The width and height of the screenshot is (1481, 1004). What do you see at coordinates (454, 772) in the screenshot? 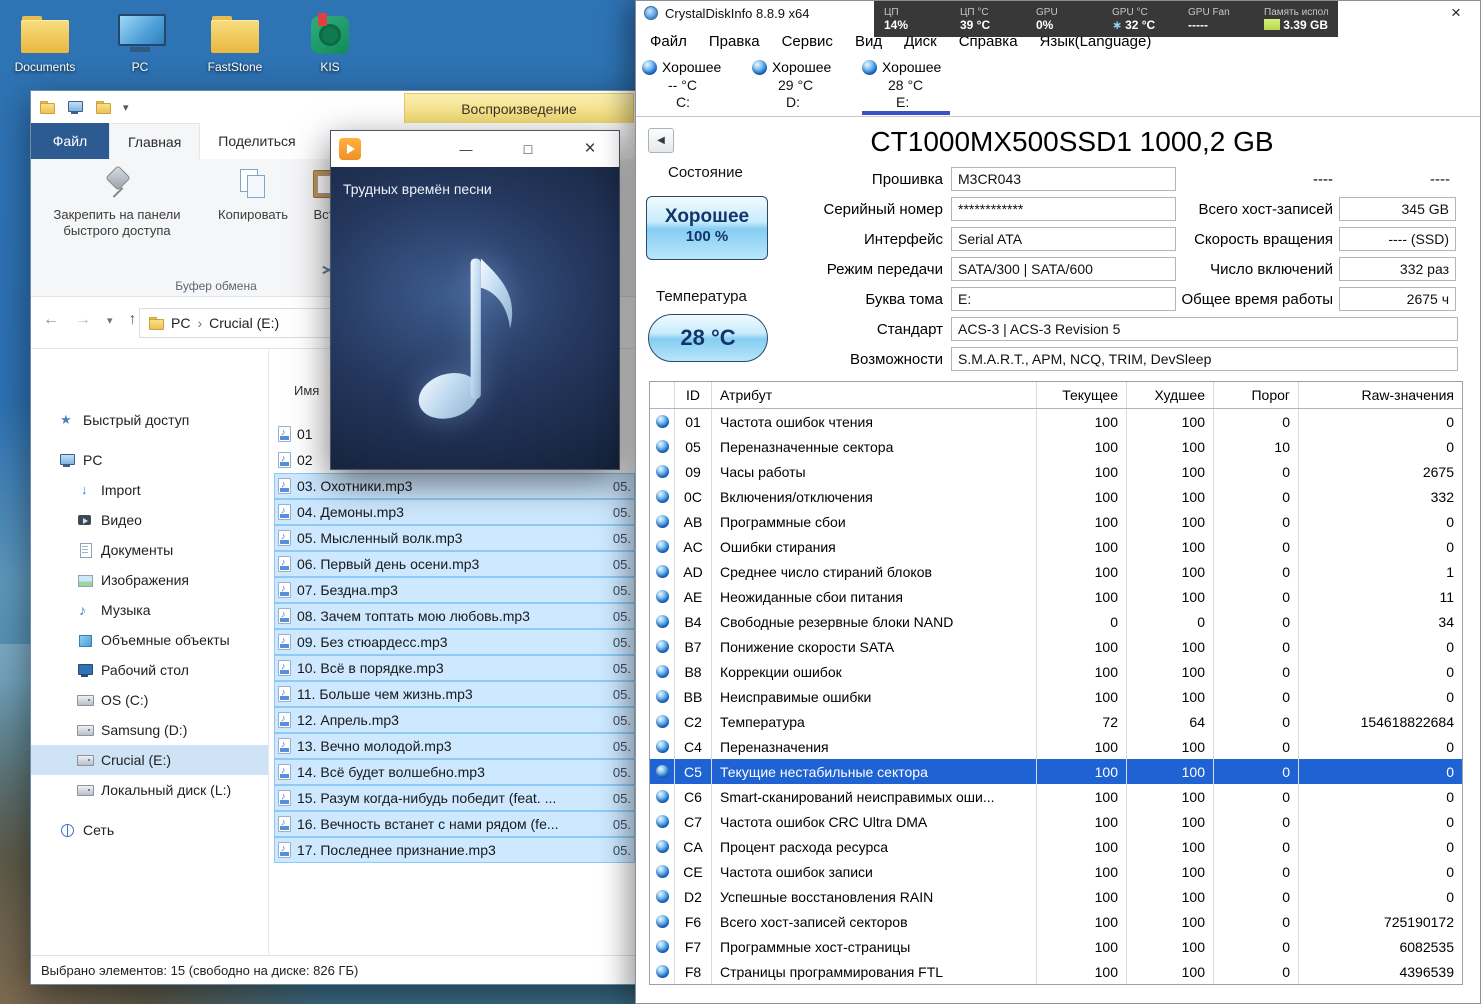
I see `file-row: 14. Всё будет волшебно.mp3 05.` at bounding box center [454, 772].